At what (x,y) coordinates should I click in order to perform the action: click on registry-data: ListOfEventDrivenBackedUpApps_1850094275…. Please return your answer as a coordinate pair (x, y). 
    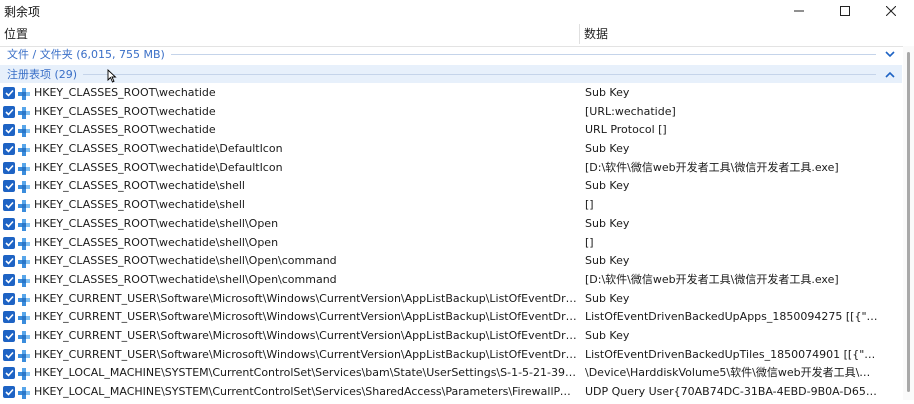
    Looking at the image, I should click on (731, 317).